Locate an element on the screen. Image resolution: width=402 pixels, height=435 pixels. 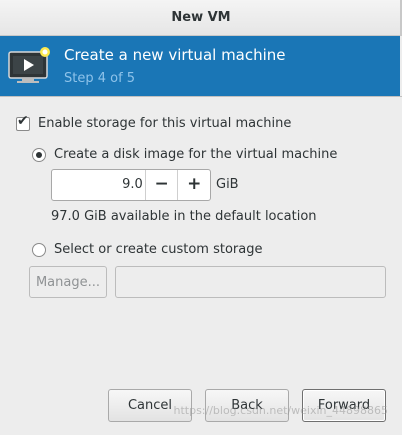
wizard-title: Create a new virtual machine is located at coordinates (175, 55).